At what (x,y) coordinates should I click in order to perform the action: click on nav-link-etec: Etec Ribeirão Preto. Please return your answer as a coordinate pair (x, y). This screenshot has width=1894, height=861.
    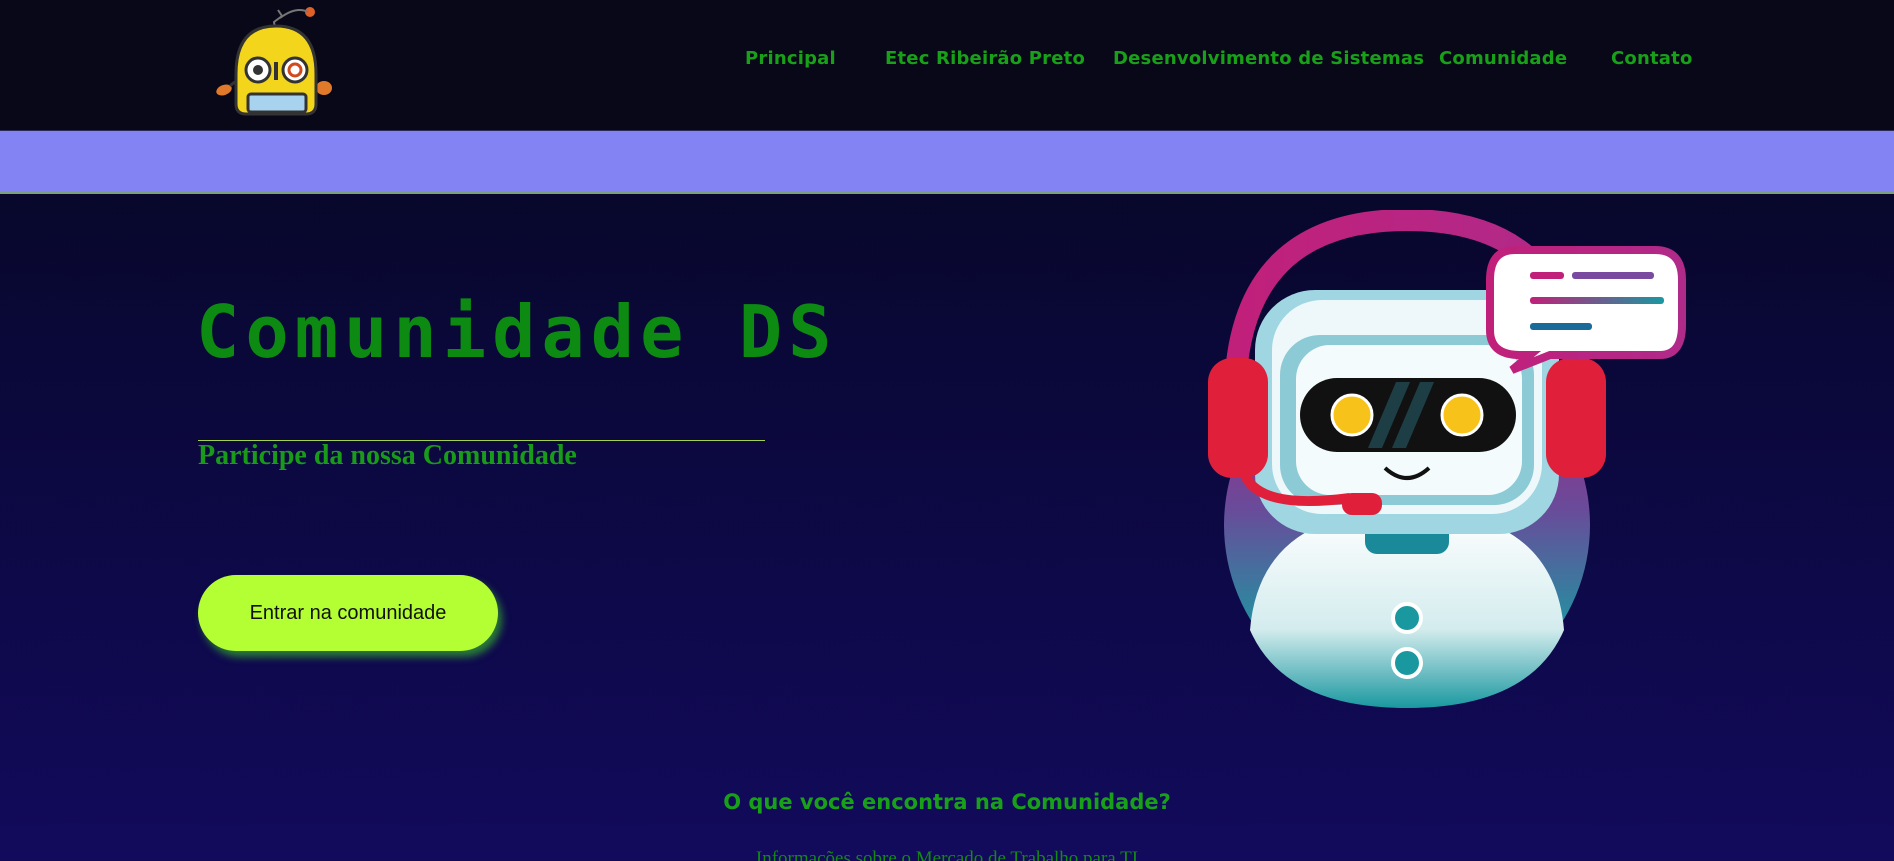
    Looking at the image, I should click on (985, 58).